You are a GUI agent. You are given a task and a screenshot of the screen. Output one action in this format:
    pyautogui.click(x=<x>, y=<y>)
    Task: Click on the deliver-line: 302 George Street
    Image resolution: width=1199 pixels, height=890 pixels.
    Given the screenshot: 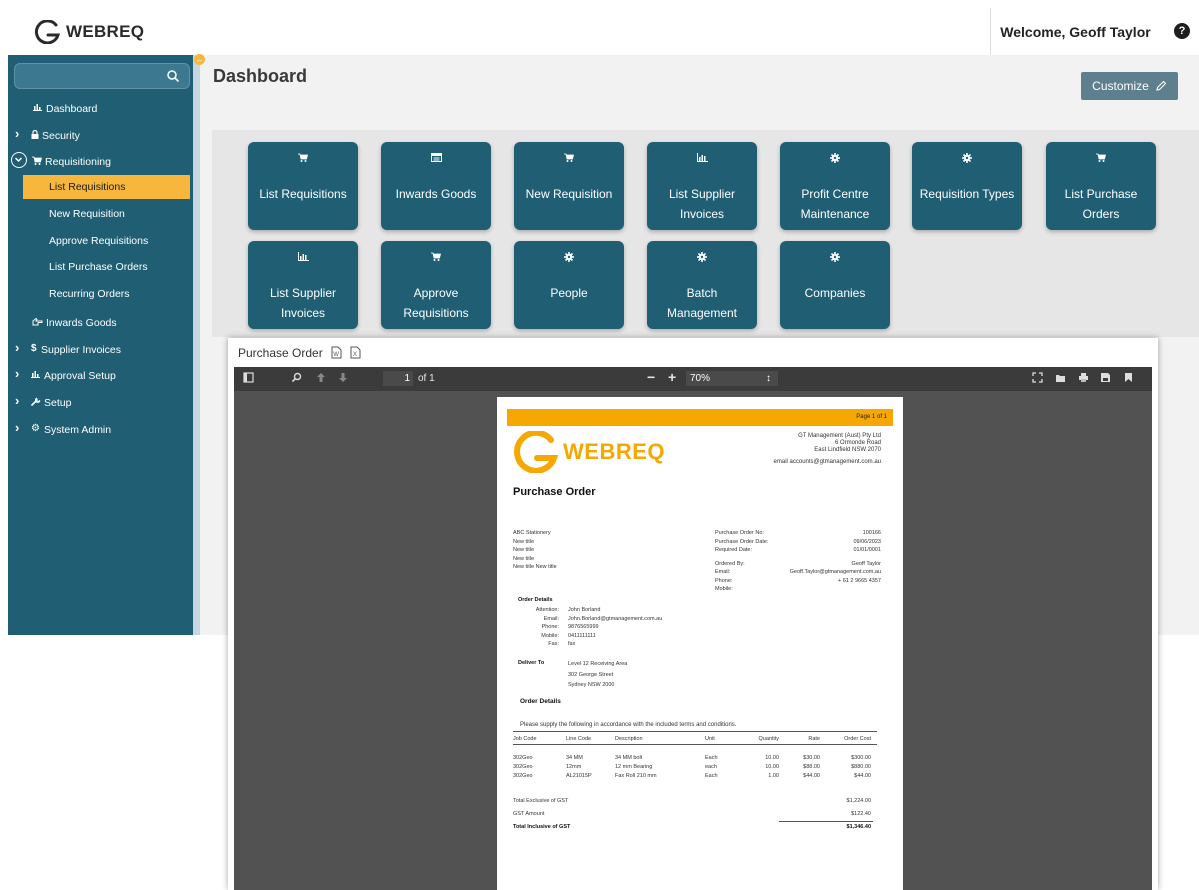 What is the action you would take?
    pyautogui.click(x=591, y=674)
    